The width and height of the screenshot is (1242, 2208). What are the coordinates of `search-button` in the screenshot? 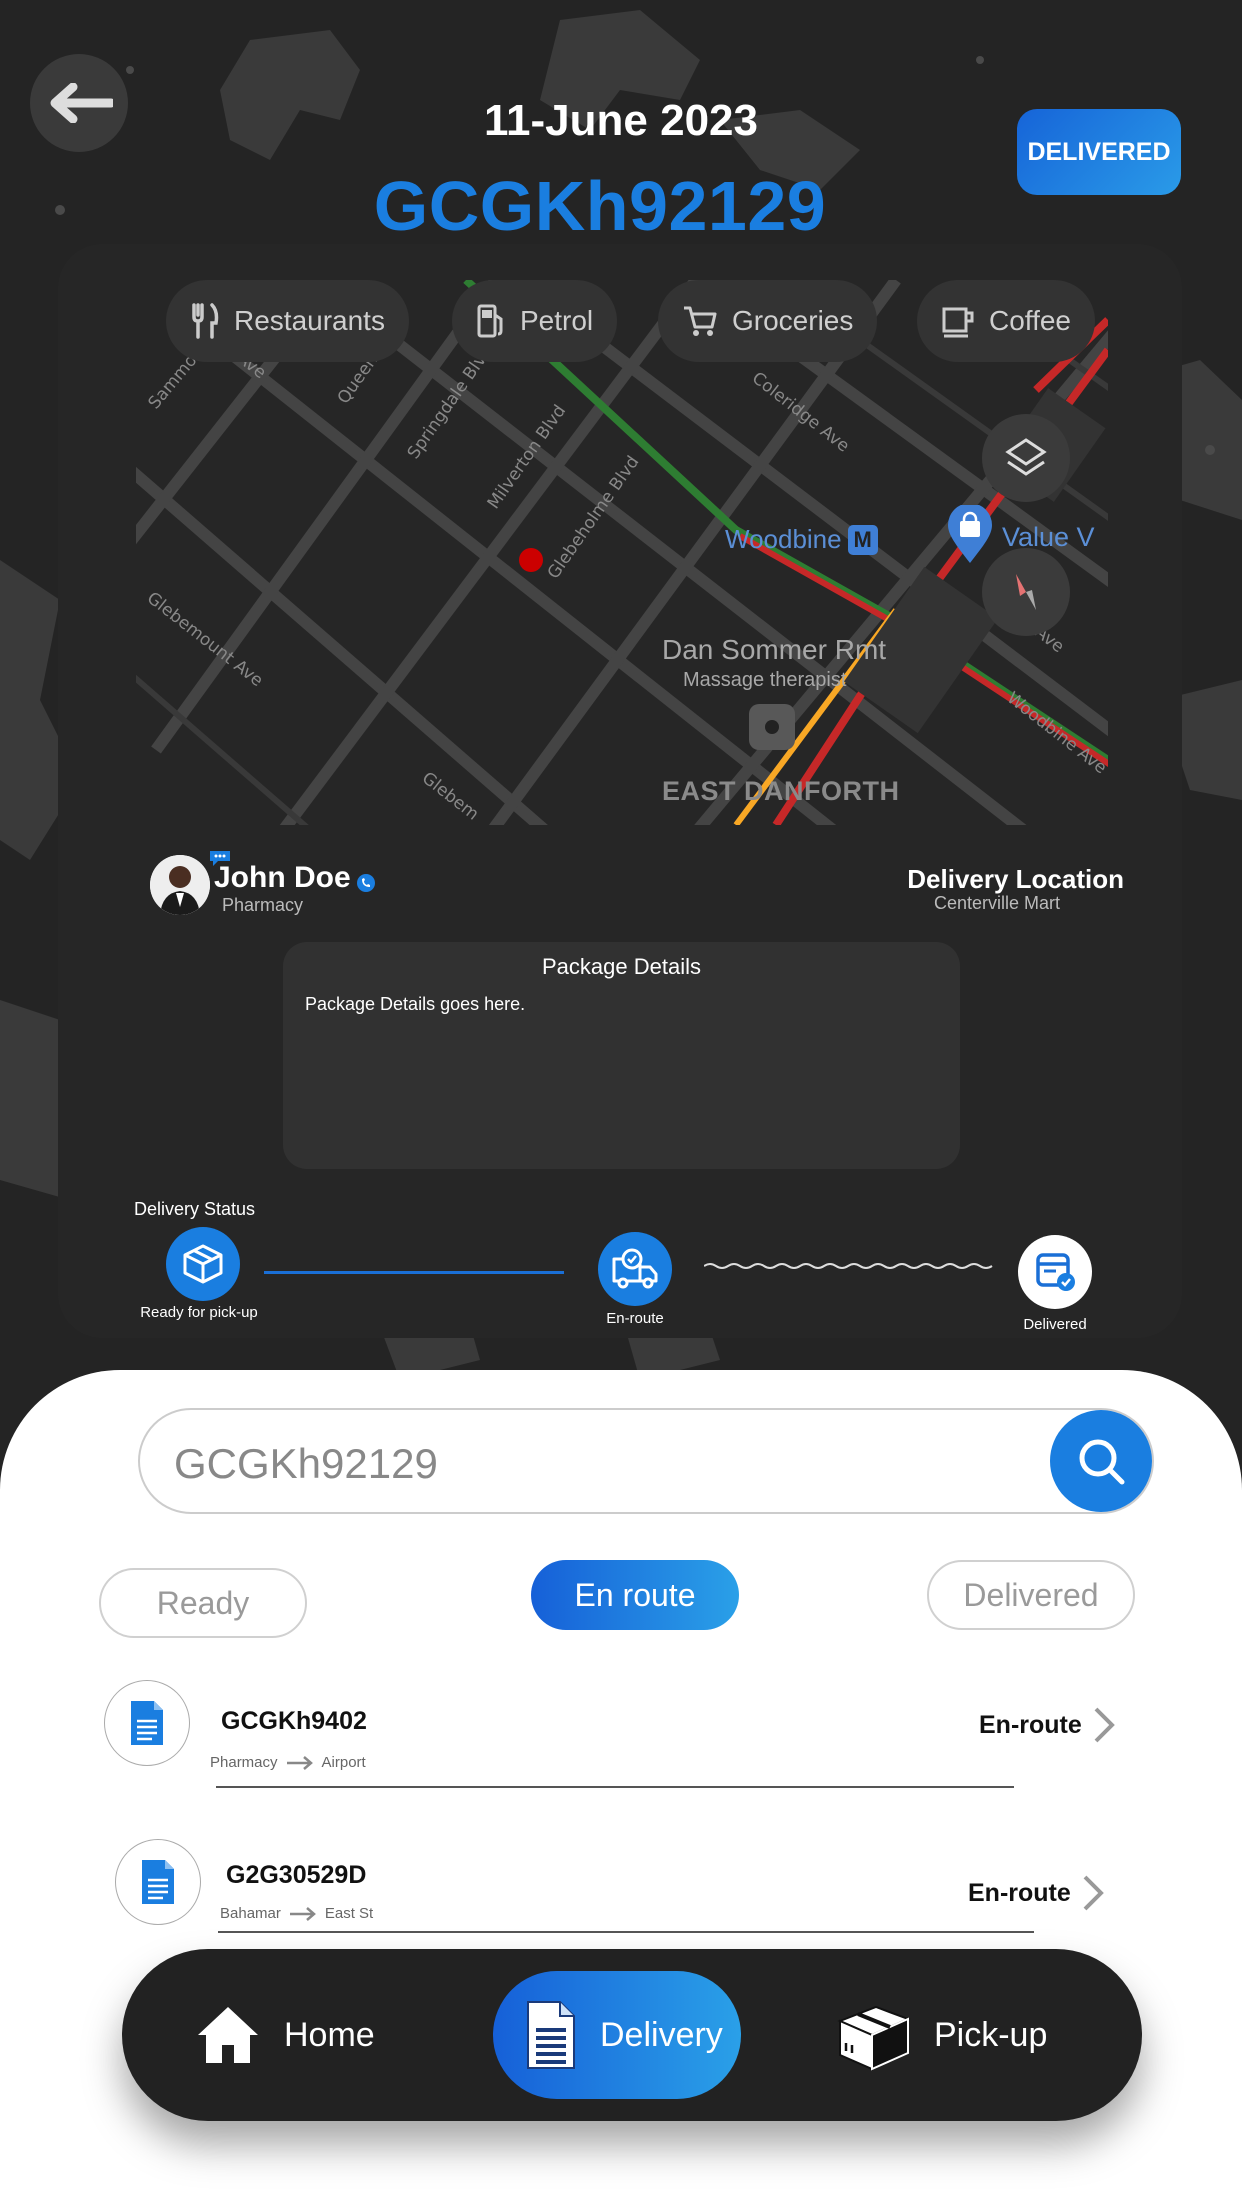 It's located at (1101, 1461).